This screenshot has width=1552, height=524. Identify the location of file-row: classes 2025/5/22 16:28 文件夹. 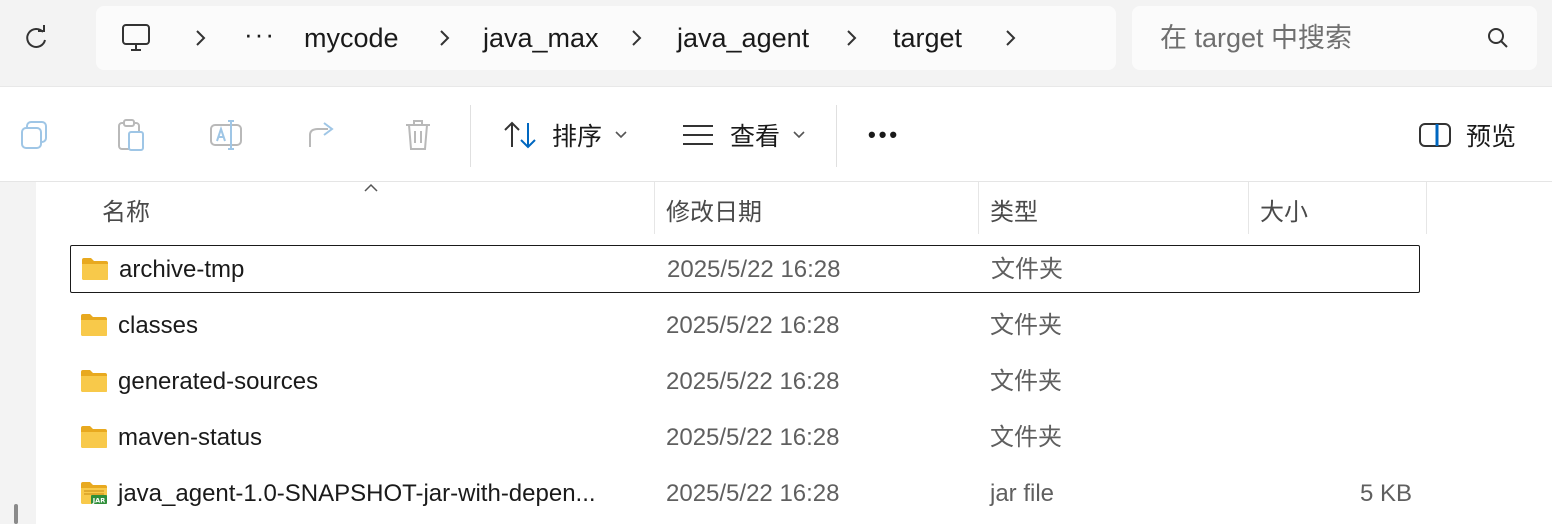
(745, 326).